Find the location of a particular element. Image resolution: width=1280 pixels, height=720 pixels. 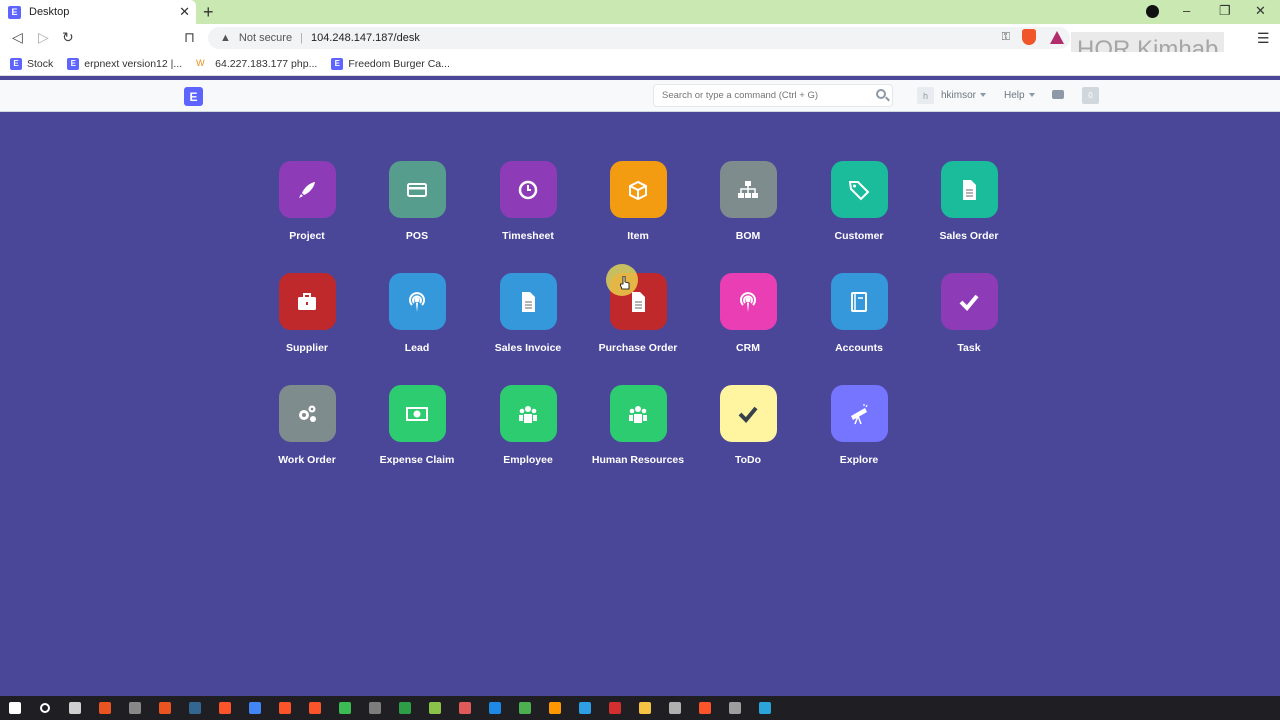

brave-rewards-icon is located at coordinates (1057, 37).